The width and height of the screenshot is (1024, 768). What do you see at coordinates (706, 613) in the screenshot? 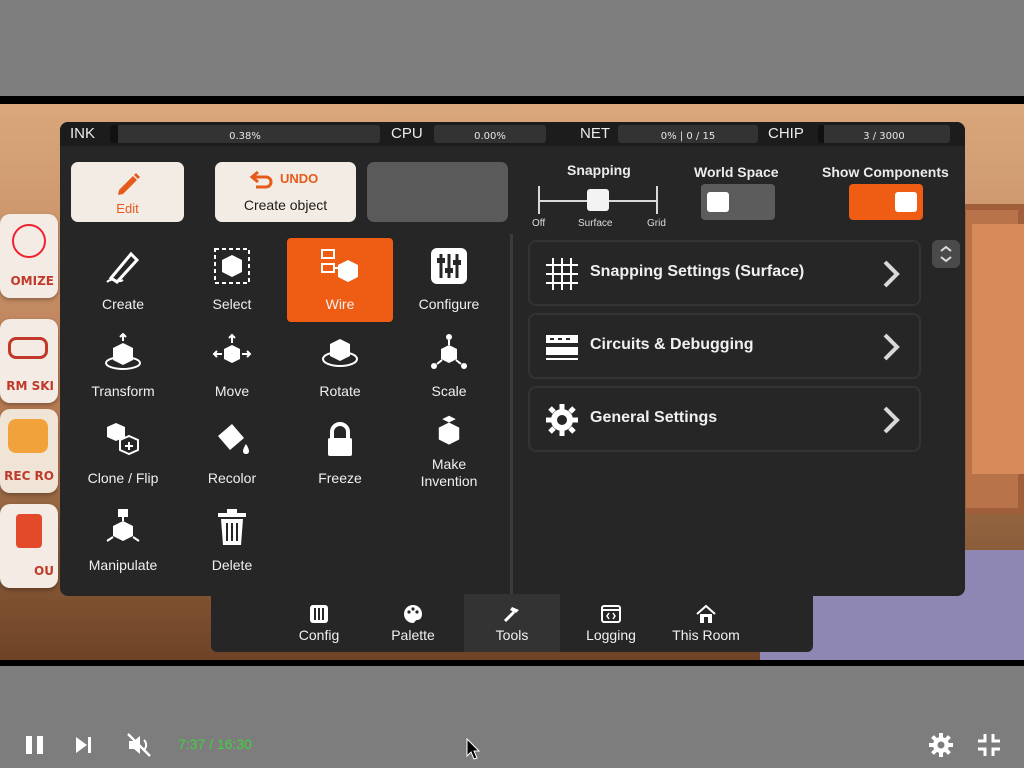
I see `home-icon` at bounding box center [706, 613].